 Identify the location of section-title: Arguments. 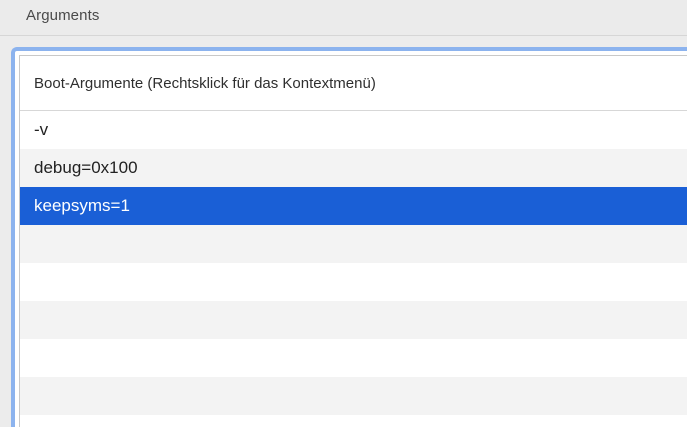
(63, 15).